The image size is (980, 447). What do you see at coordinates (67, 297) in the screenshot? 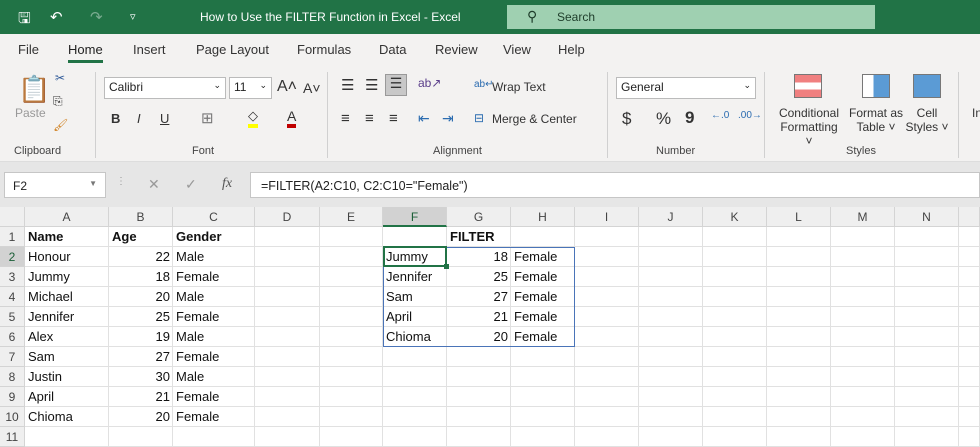
I see `cell-A4: Michael` at bounding box center [67, 297].